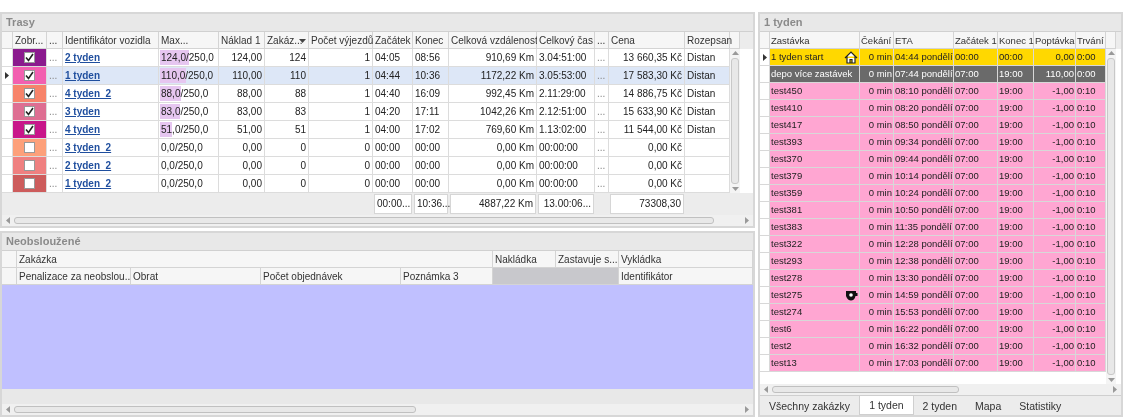 The width and height of the screenshot is (1123, 417). Describe the element at coordinates (940, 405) in the screenshot. I see `tab: 2 tyden` at that location.